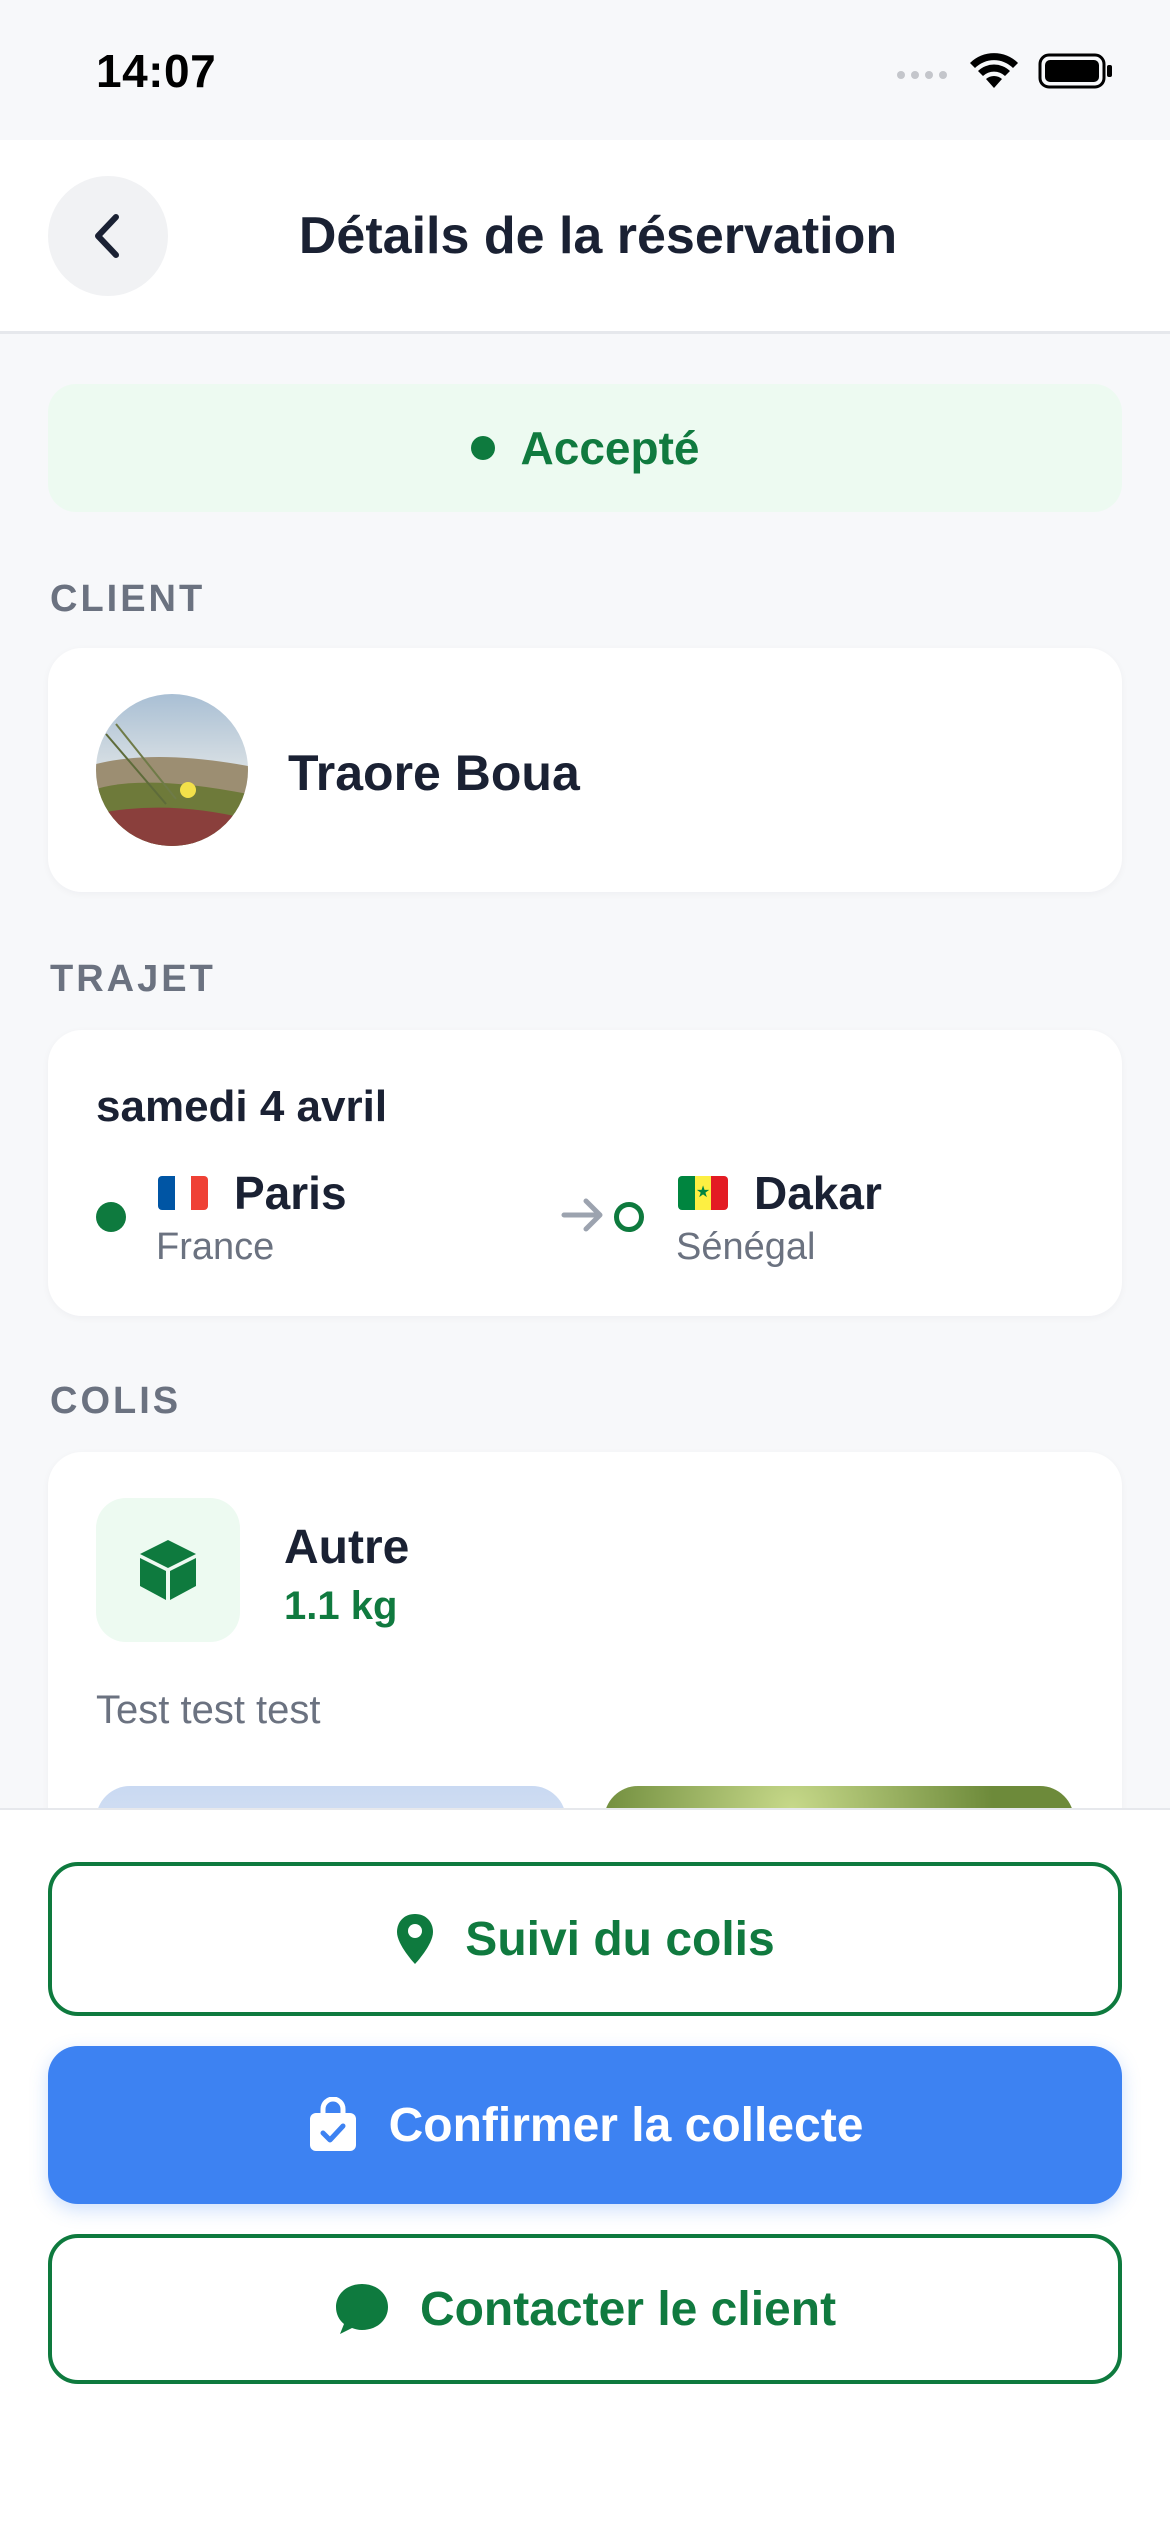 The image size is (1170, 2532). What do you see at coordinates (156, 71) in the screenshot?
I see `status-time: 14:07` at bounding box center [156, 71].